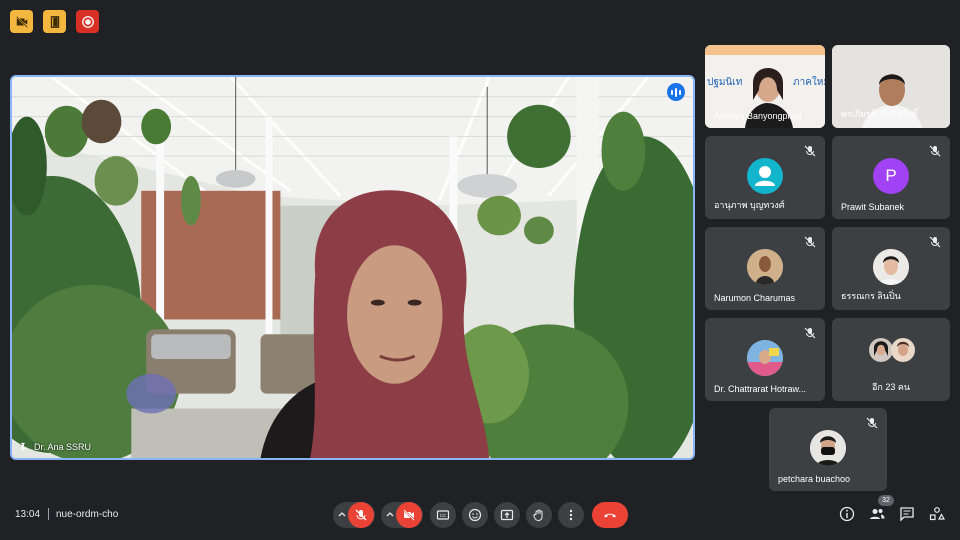  Describe the element at coordinates (873, 207) in the screenshot. I see `participant-name: Prawit Subanek` at that location.